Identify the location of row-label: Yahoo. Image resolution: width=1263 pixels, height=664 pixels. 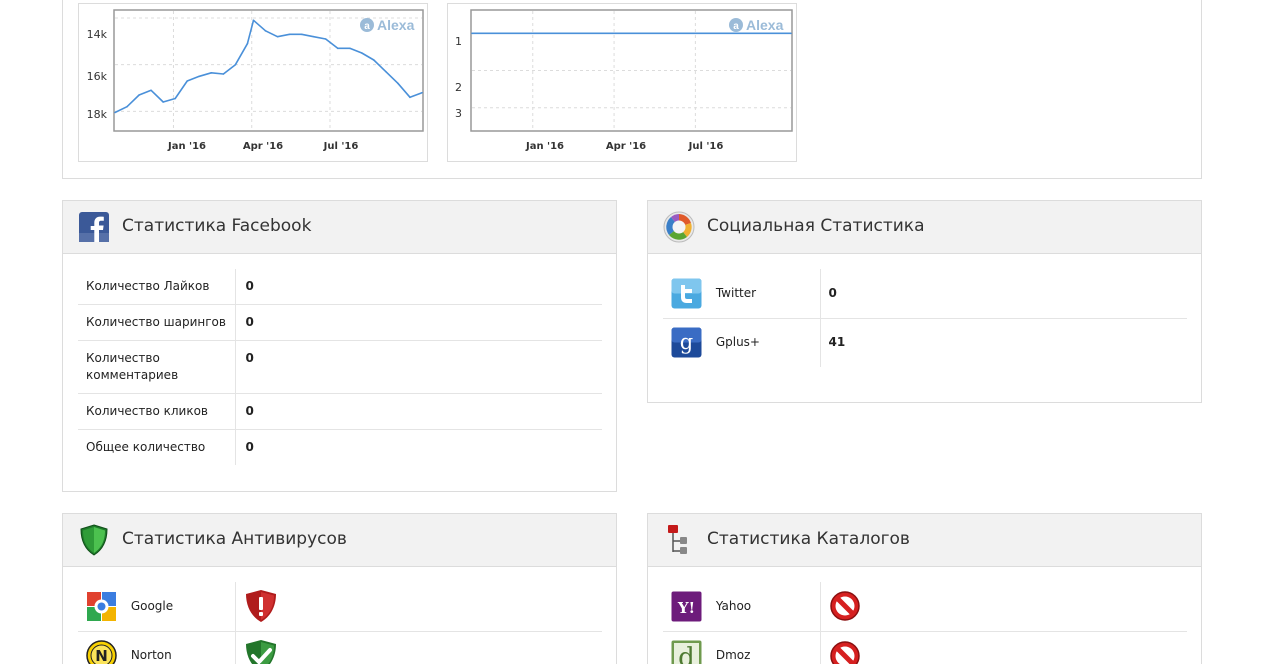
(733, 605).